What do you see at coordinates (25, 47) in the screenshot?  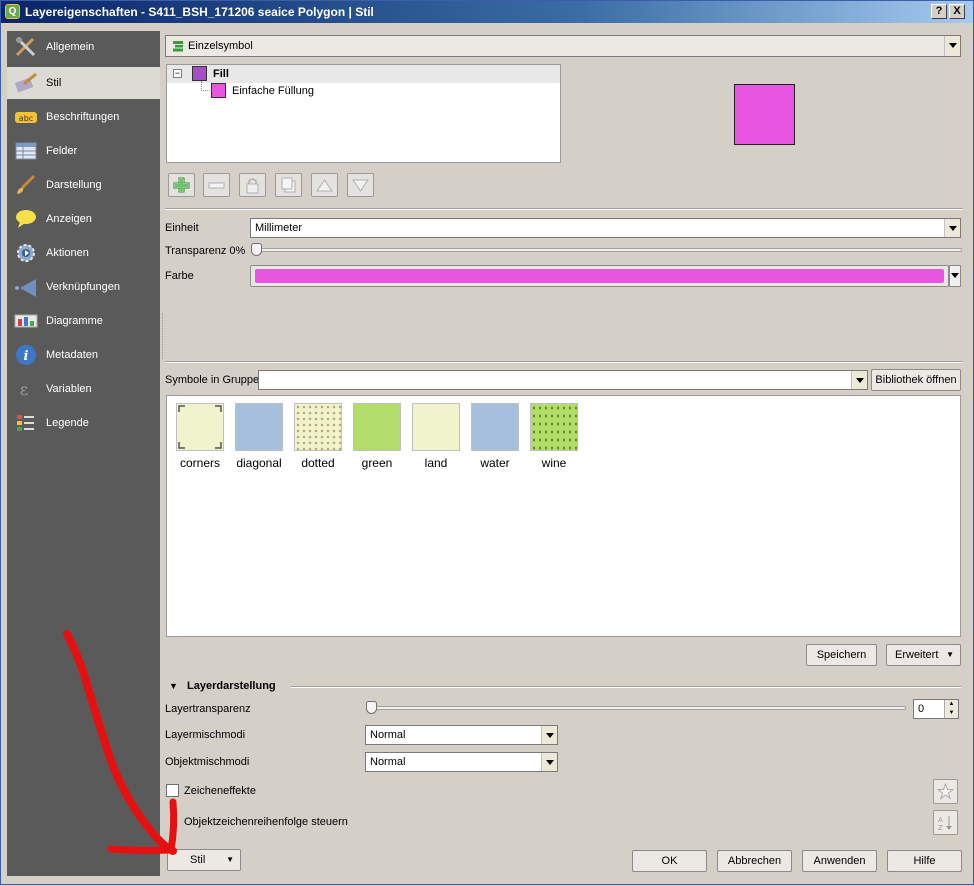 I see `tools-icon` at bounding box center [25, 47].